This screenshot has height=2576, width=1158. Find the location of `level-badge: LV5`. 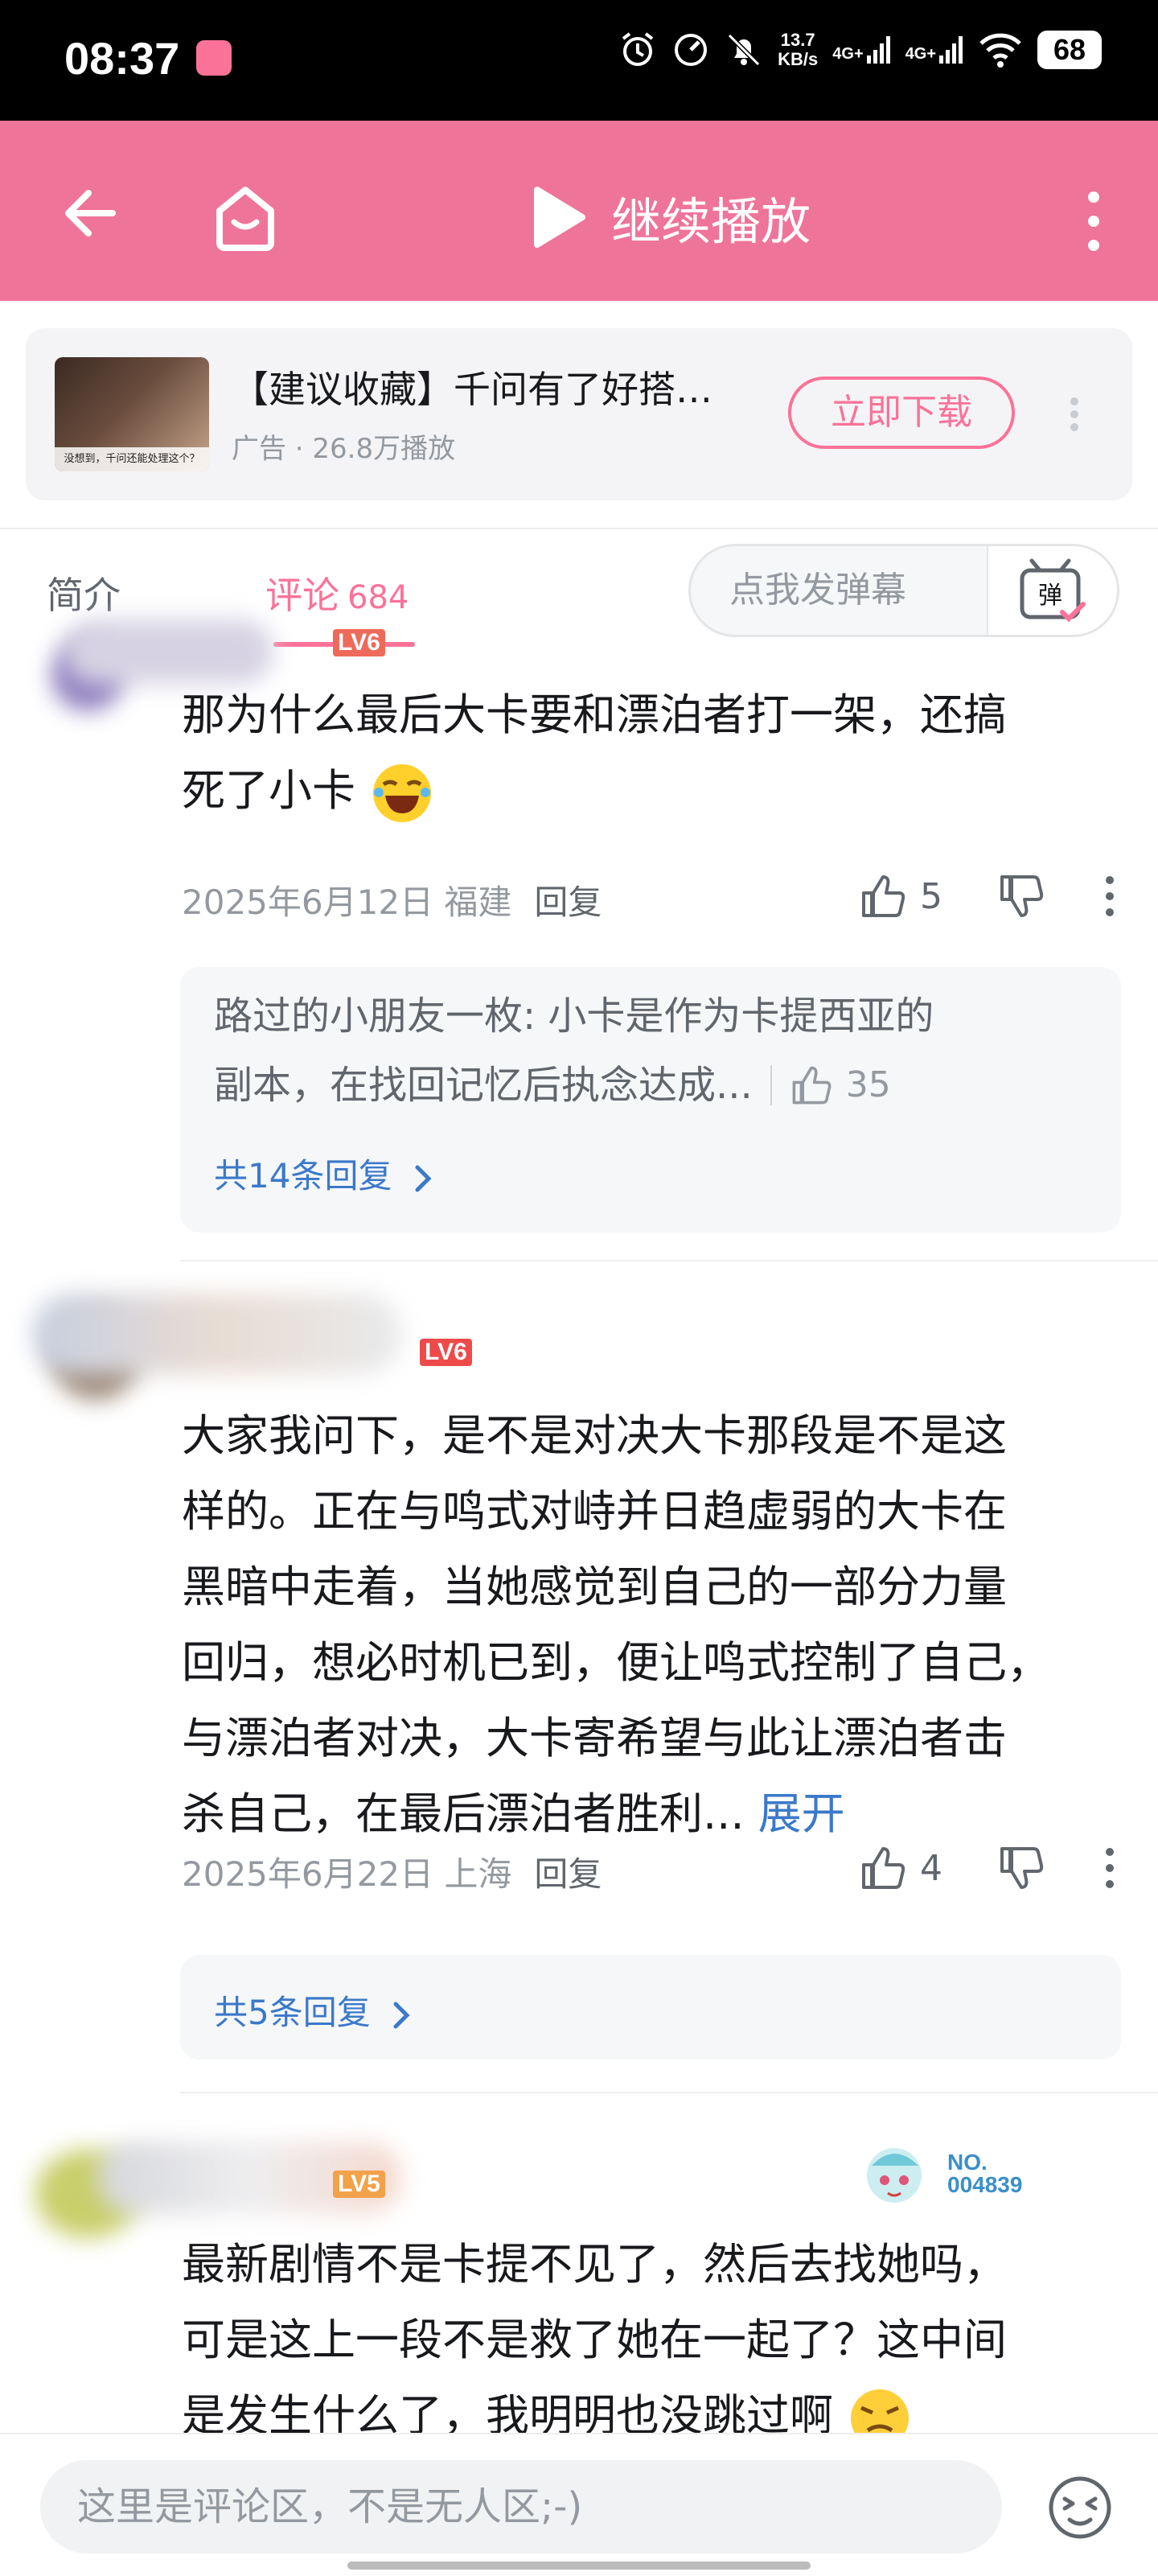

level-badge: LV5 is located at coordinates (359, 2184).